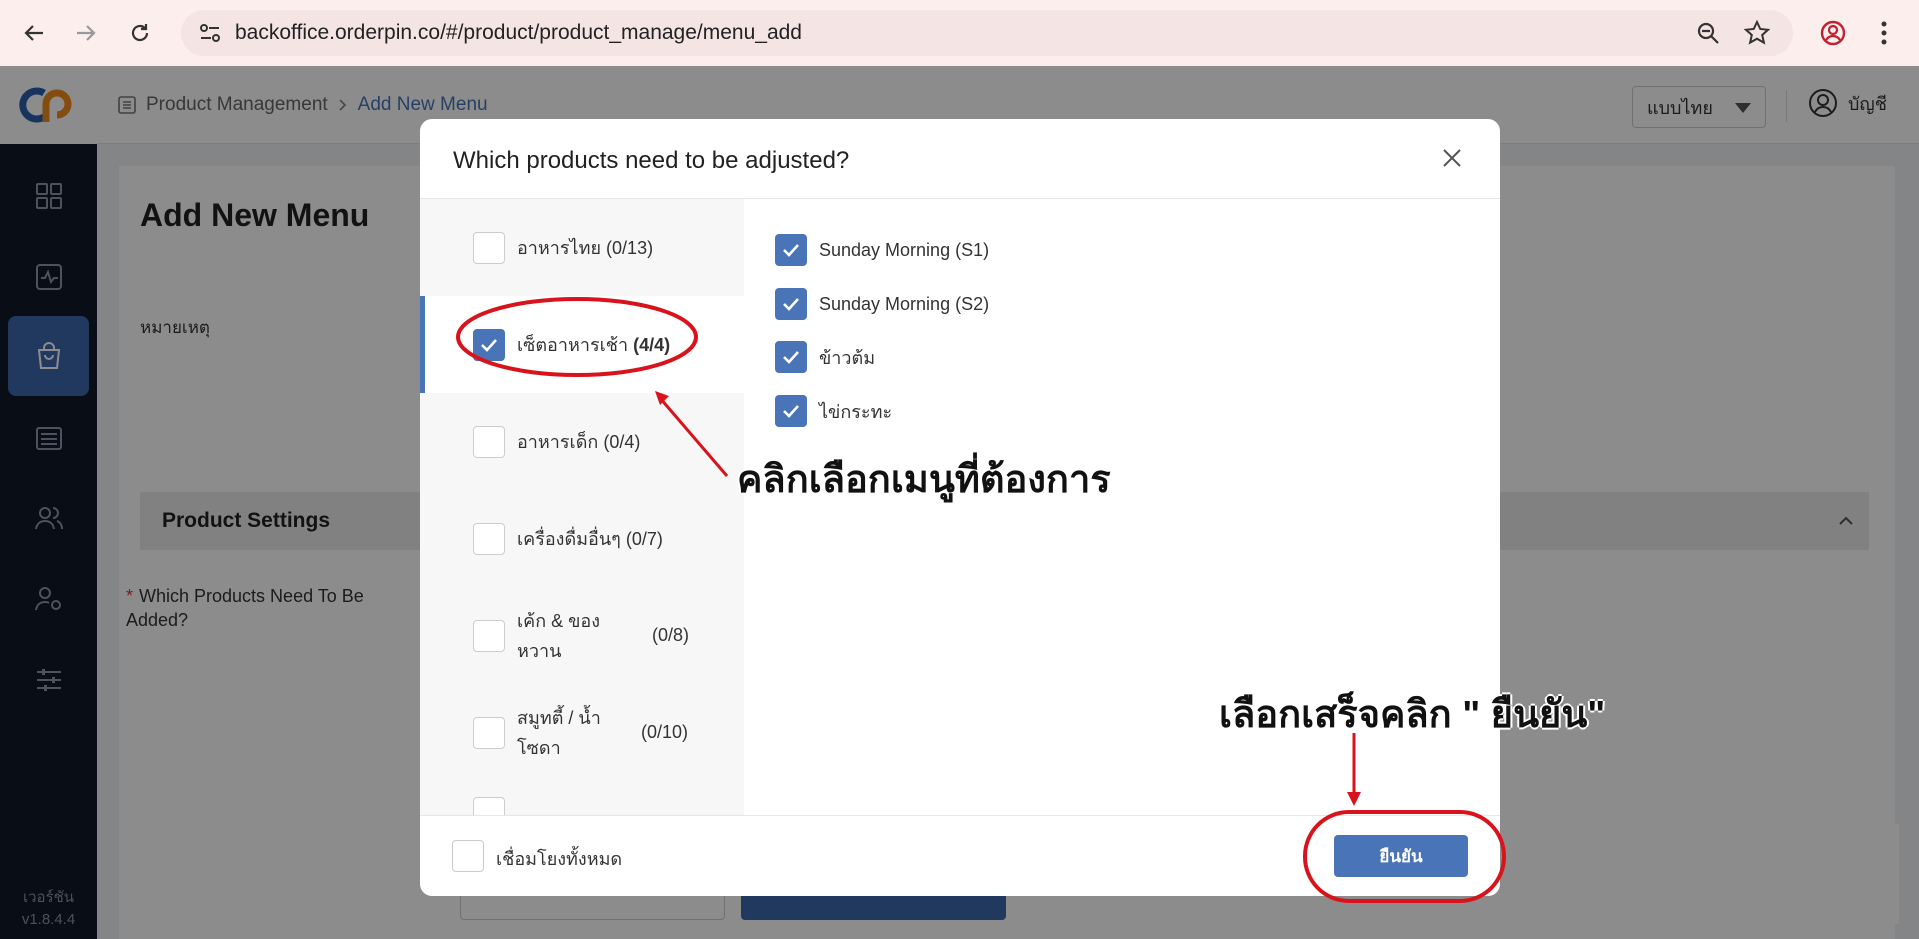 The height and width of the screenshot is (939, 1919). What do you see at coordinates (671, 635) in the screenshot?
I see `category-count: (0/8)` at bounding box center [671, 635].